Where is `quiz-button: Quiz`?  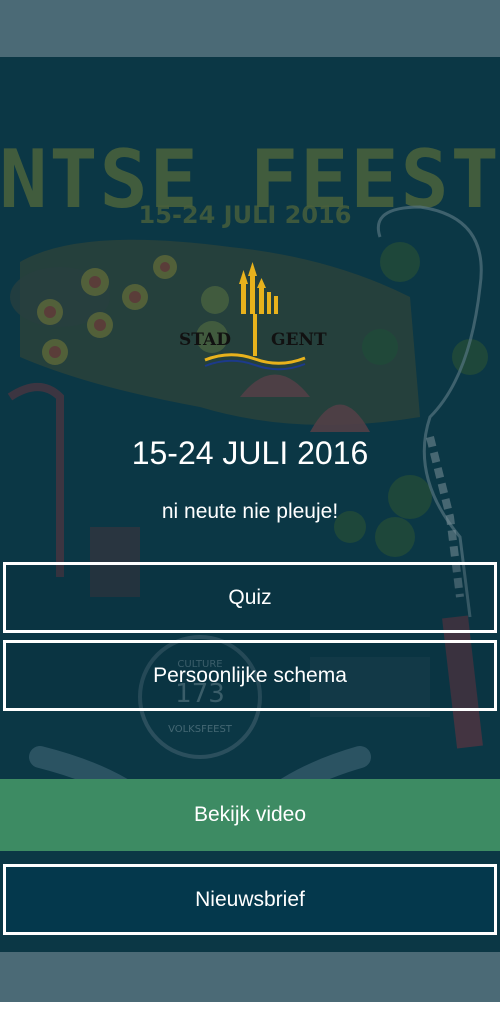
quiz-button: Quiz is located at coordinates (250, 597).